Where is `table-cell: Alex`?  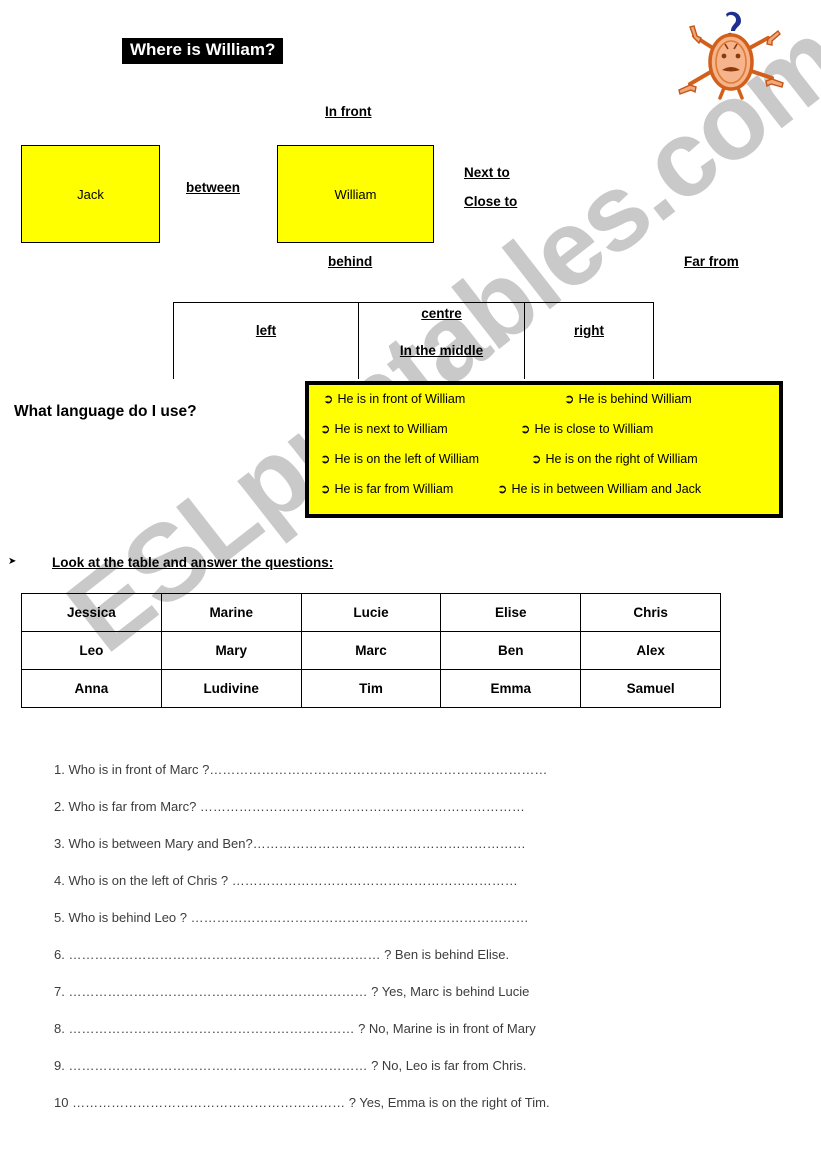 table-cell: Alex is located at coordinates (650, 650).